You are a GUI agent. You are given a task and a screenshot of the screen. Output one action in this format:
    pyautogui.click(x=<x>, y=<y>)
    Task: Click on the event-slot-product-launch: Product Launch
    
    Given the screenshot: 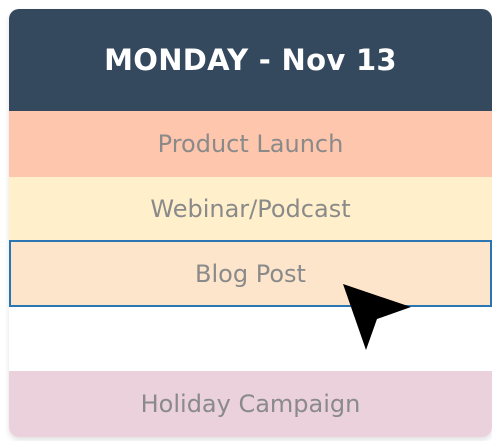 What is the action you would take?
    pyautogui.click(x=250, y=144)
    